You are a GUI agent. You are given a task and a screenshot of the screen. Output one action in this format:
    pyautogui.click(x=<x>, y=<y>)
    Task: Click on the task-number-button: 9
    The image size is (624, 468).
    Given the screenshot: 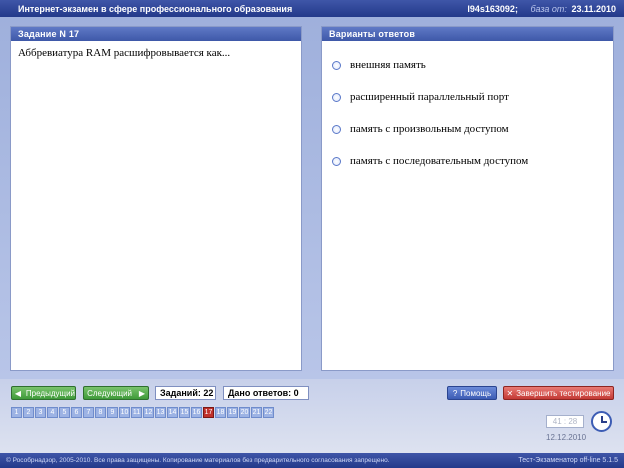 What is the action you would take?
    pyautogui.click(x=112, y=412)
    